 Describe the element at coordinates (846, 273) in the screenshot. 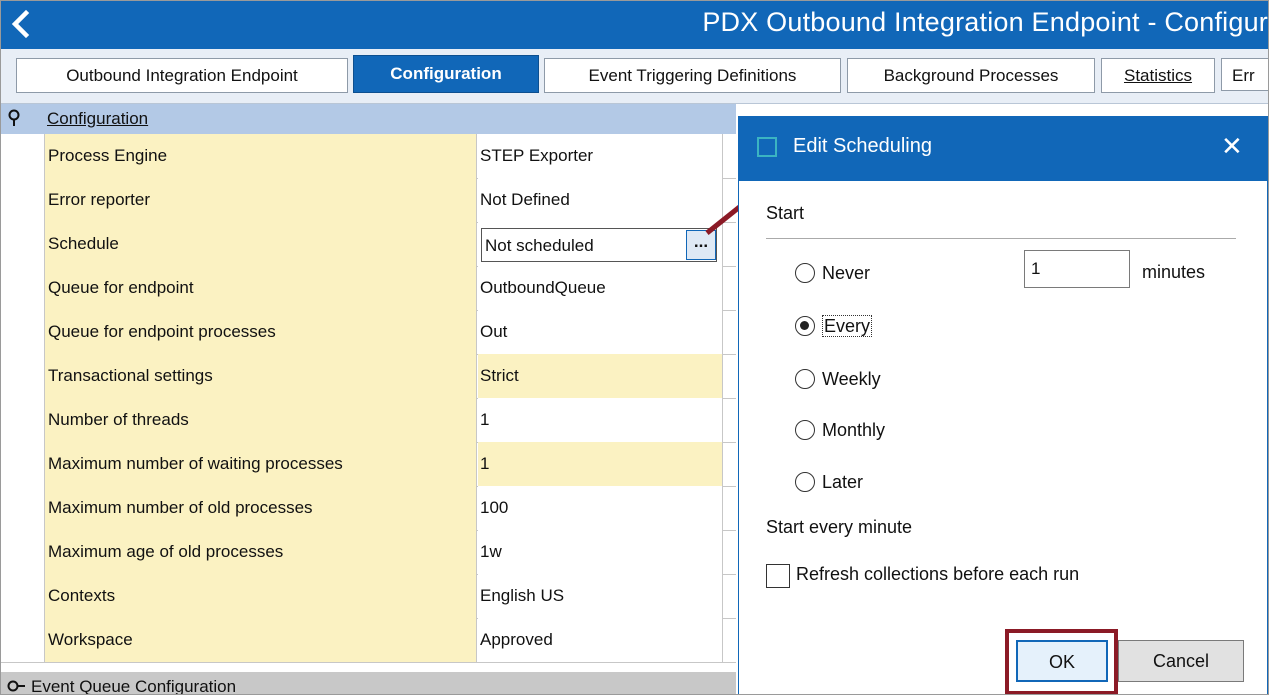

I see `radio-label: Never` at that location.